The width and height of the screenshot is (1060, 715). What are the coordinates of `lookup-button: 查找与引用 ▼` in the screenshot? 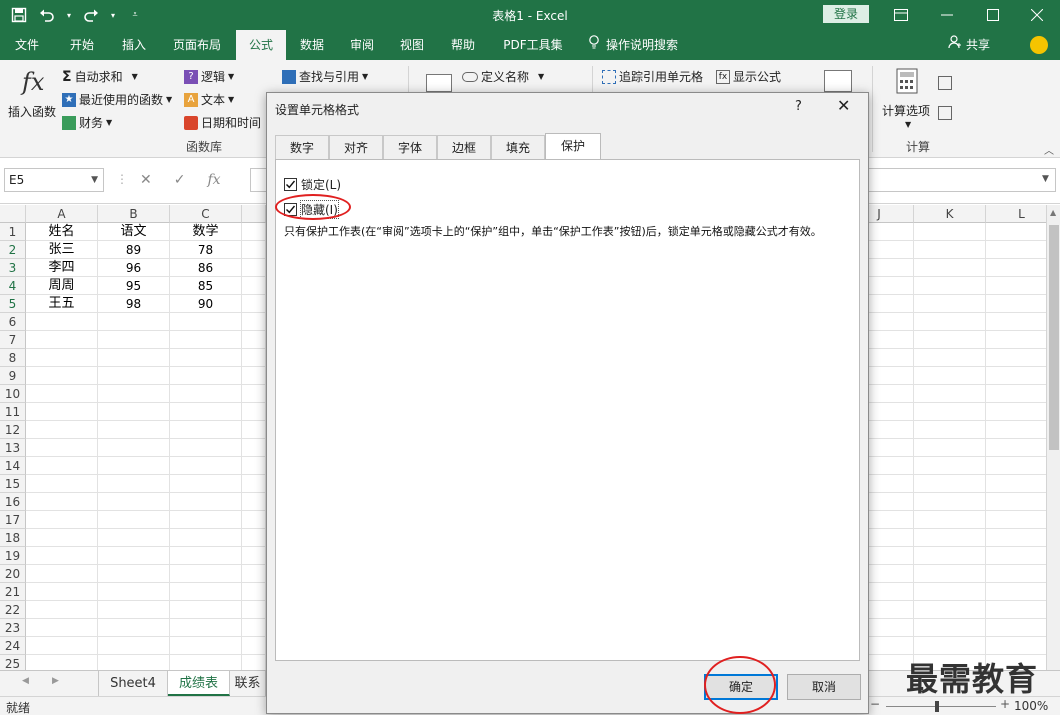 It's located at (325, 76).